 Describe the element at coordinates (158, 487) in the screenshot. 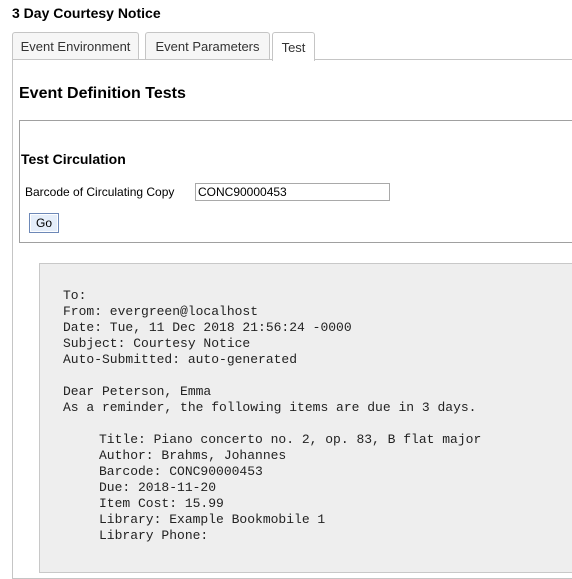

I see `item-line: Due: 2018-11-20` at that location.